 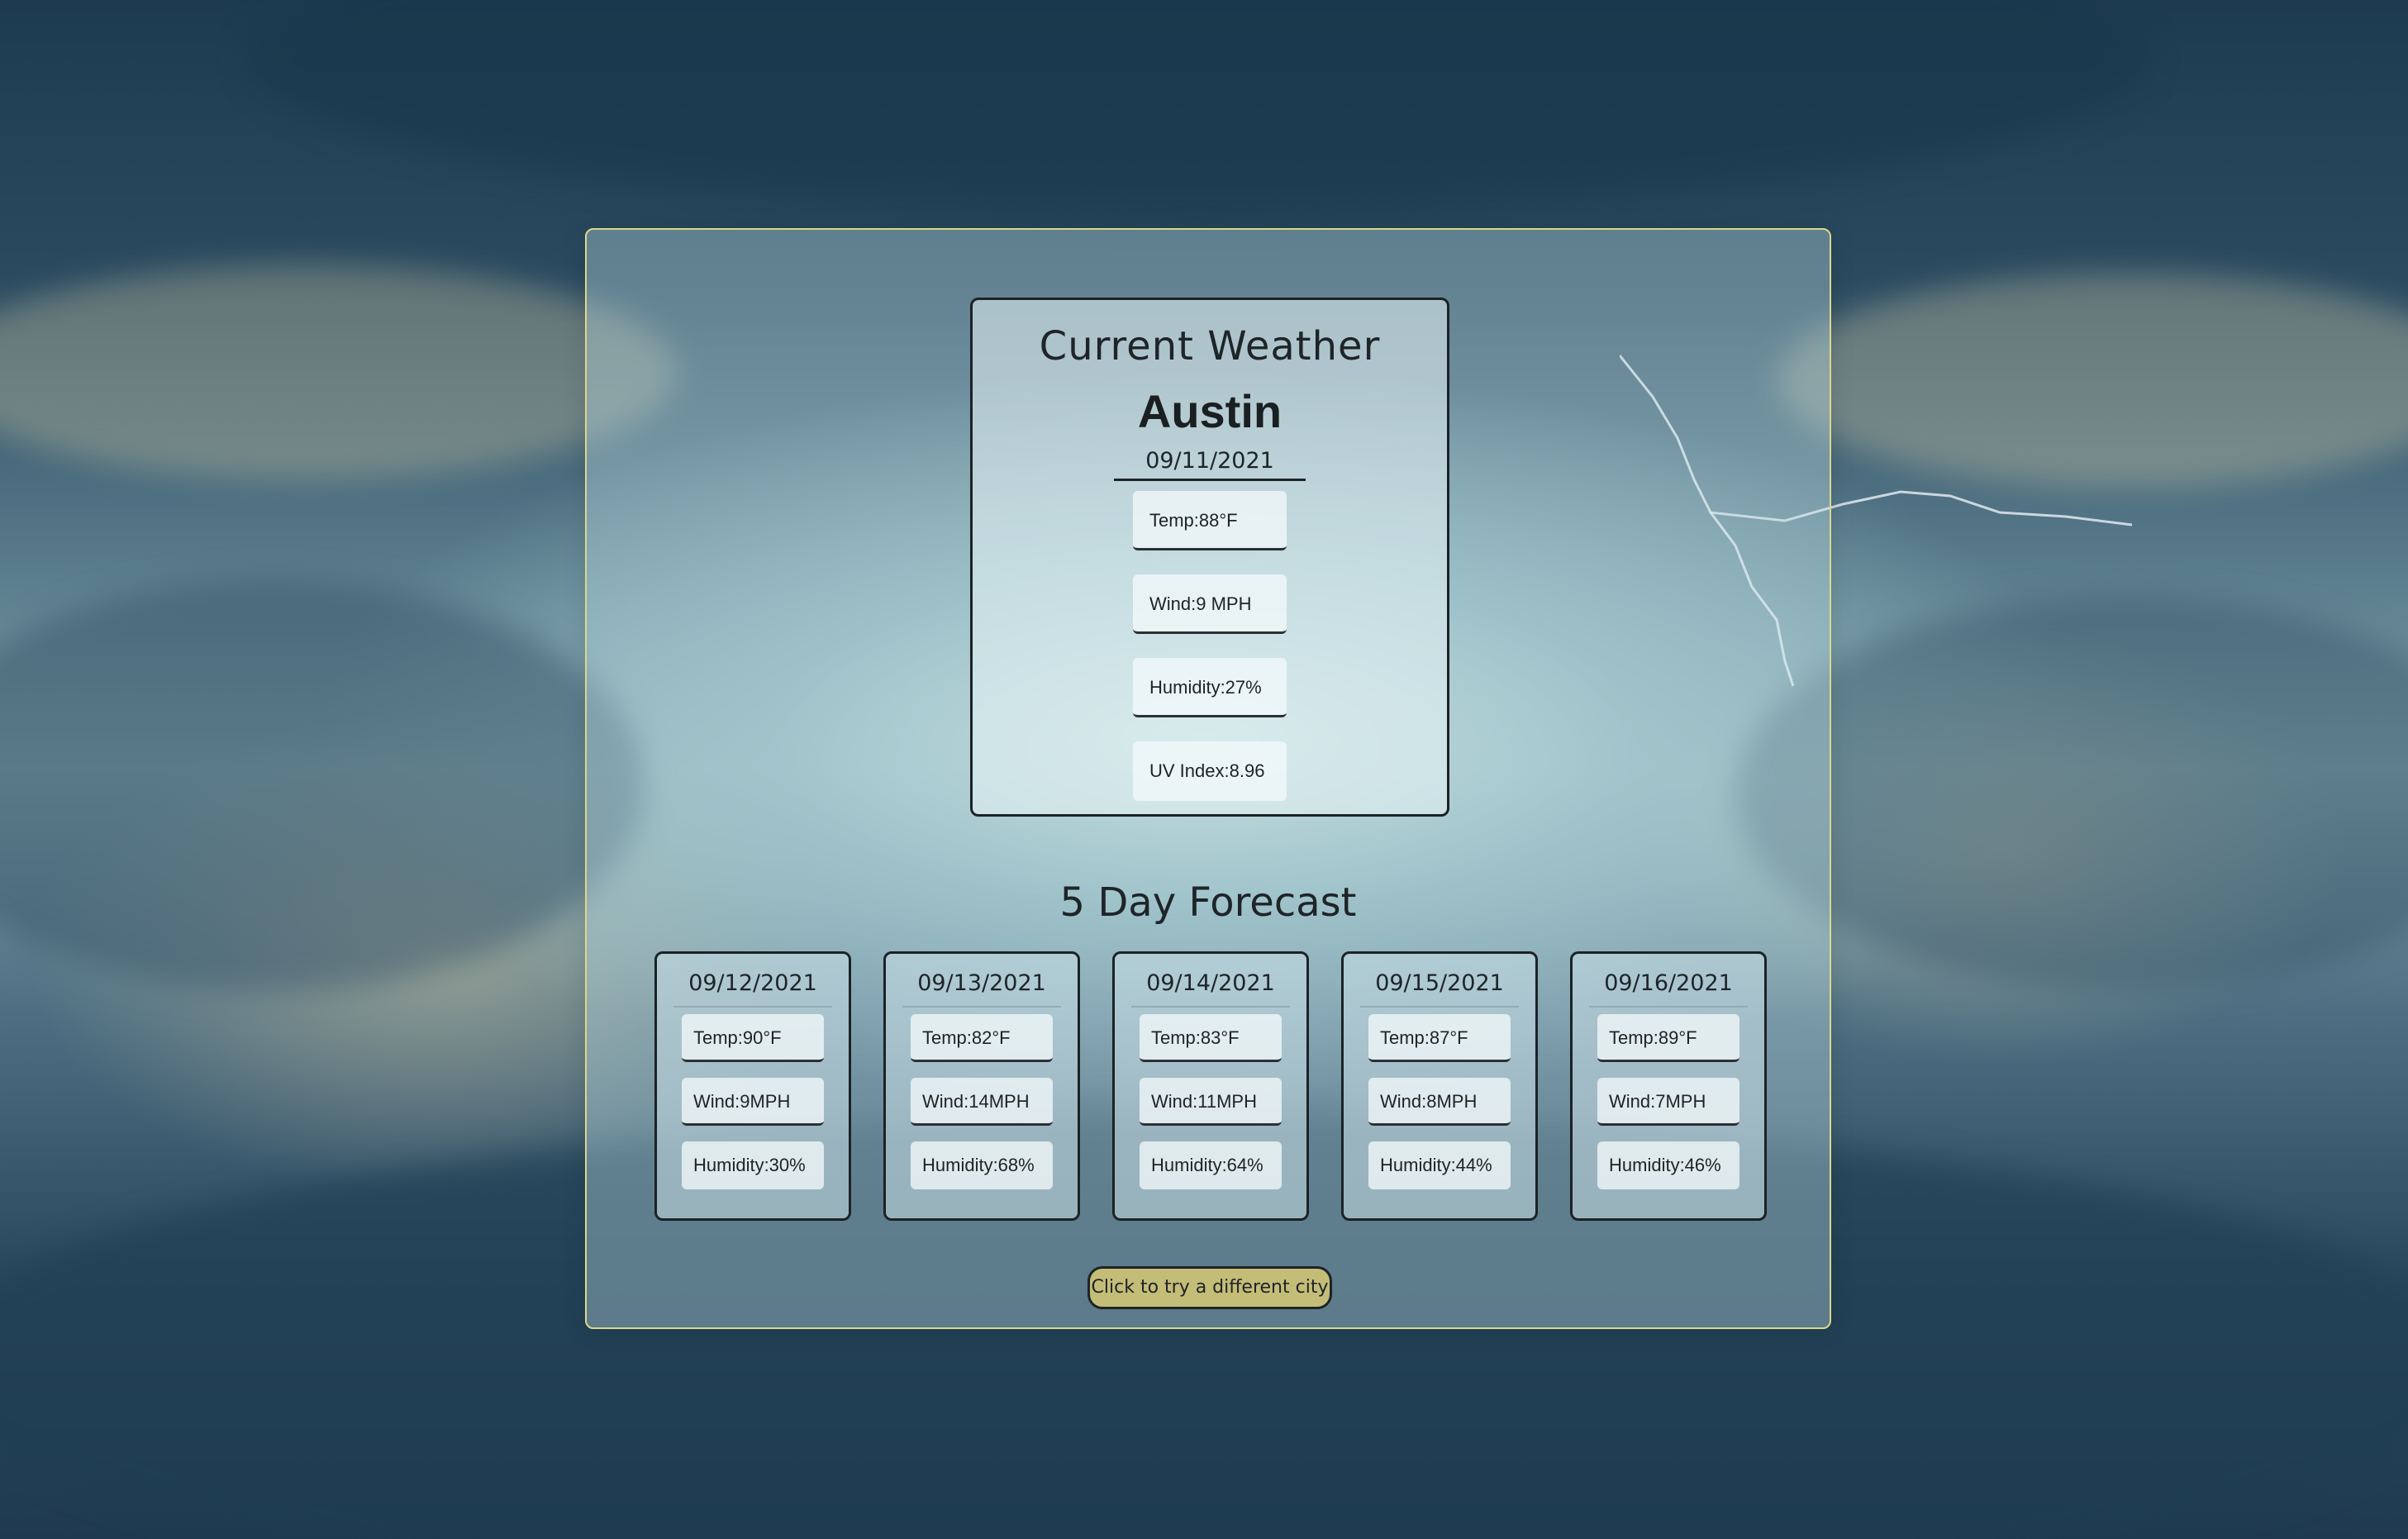 What do you see at coordinates (1211, 1165) in the screenshot?
I see `forecast-humidity: Humidity:64%` at bounding box center [1211, 1165].